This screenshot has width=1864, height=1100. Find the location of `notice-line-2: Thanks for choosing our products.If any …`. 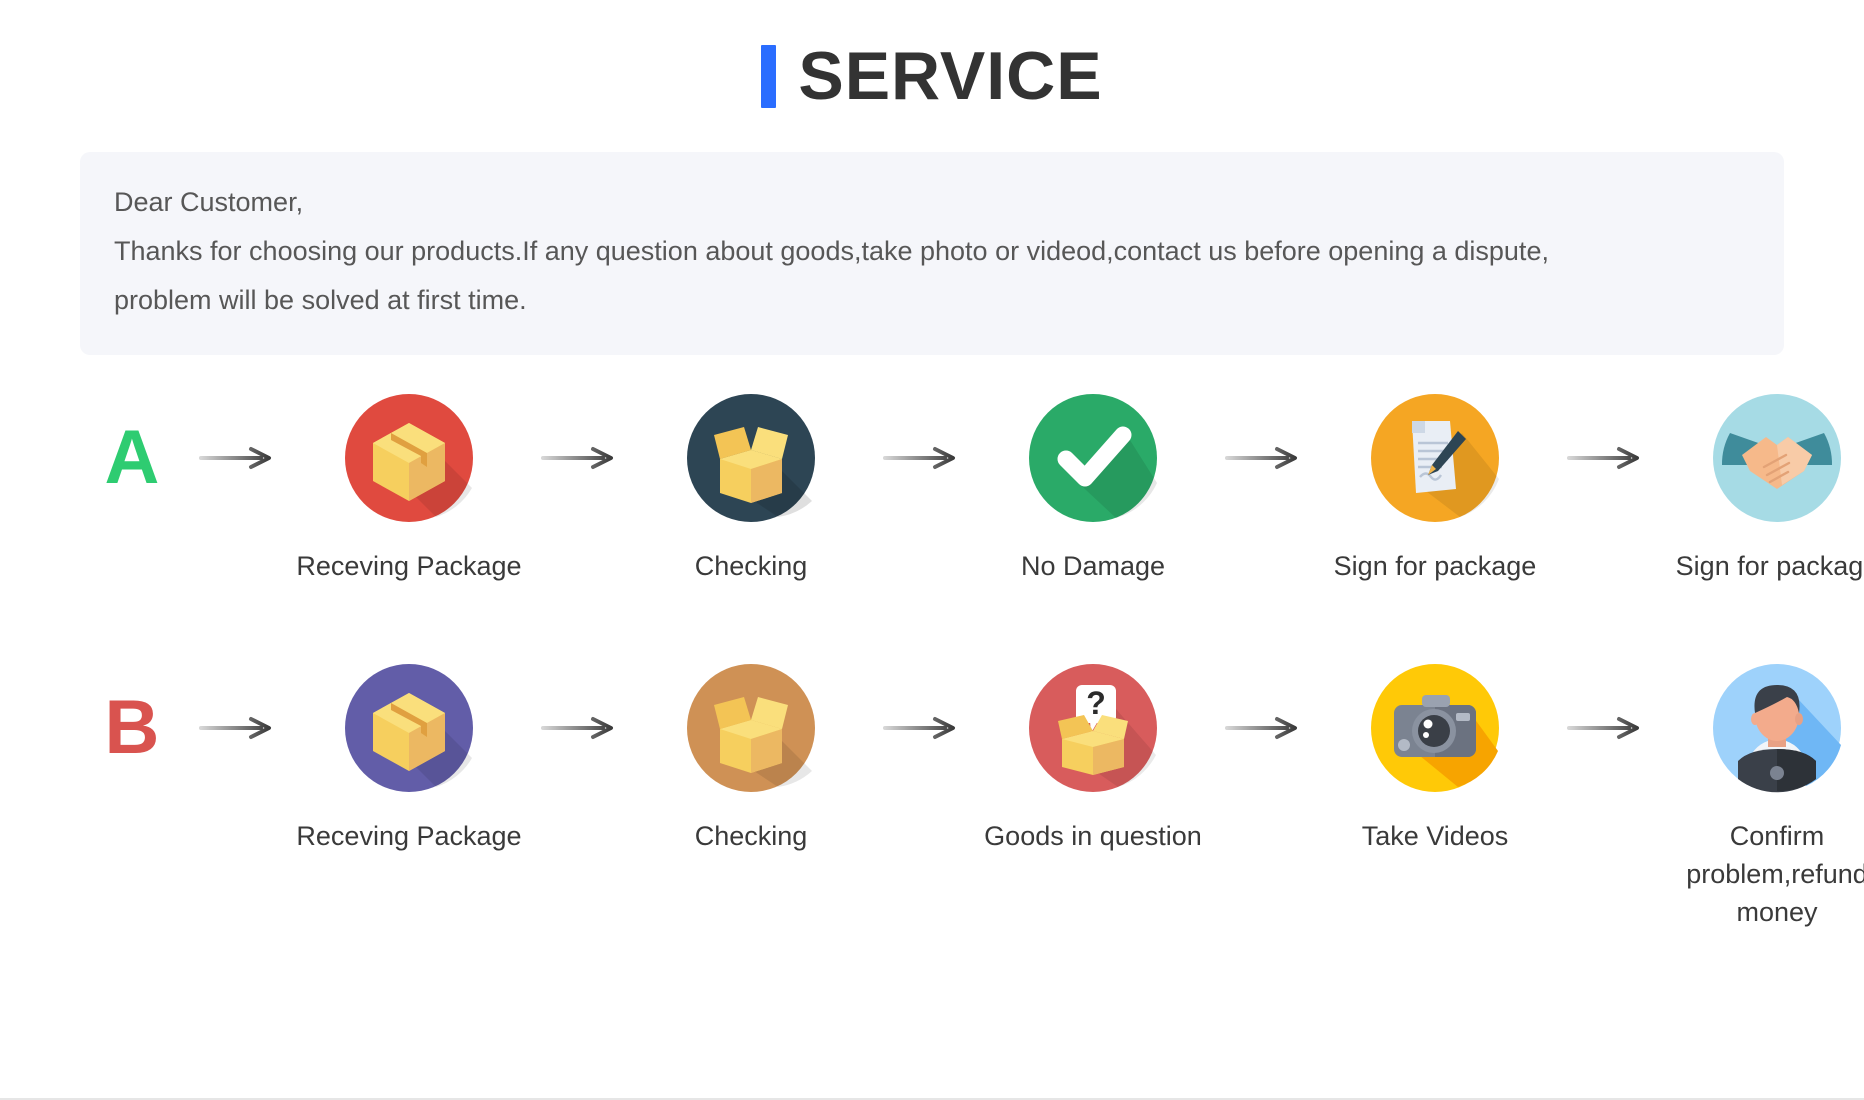

notice-line-2: Thanks for choosing our products.If any … is located at coordinates (831, 251).